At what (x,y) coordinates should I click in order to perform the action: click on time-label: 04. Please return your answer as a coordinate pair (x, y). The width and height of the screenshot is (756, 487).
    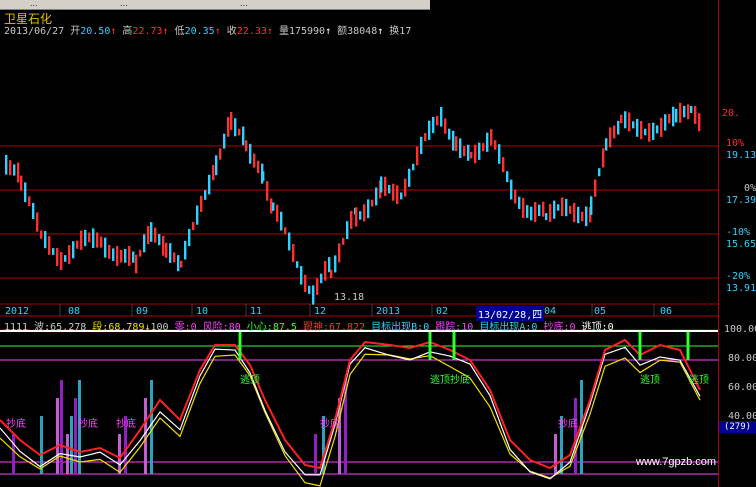
    Looking at the image, I should click on (550, 311).